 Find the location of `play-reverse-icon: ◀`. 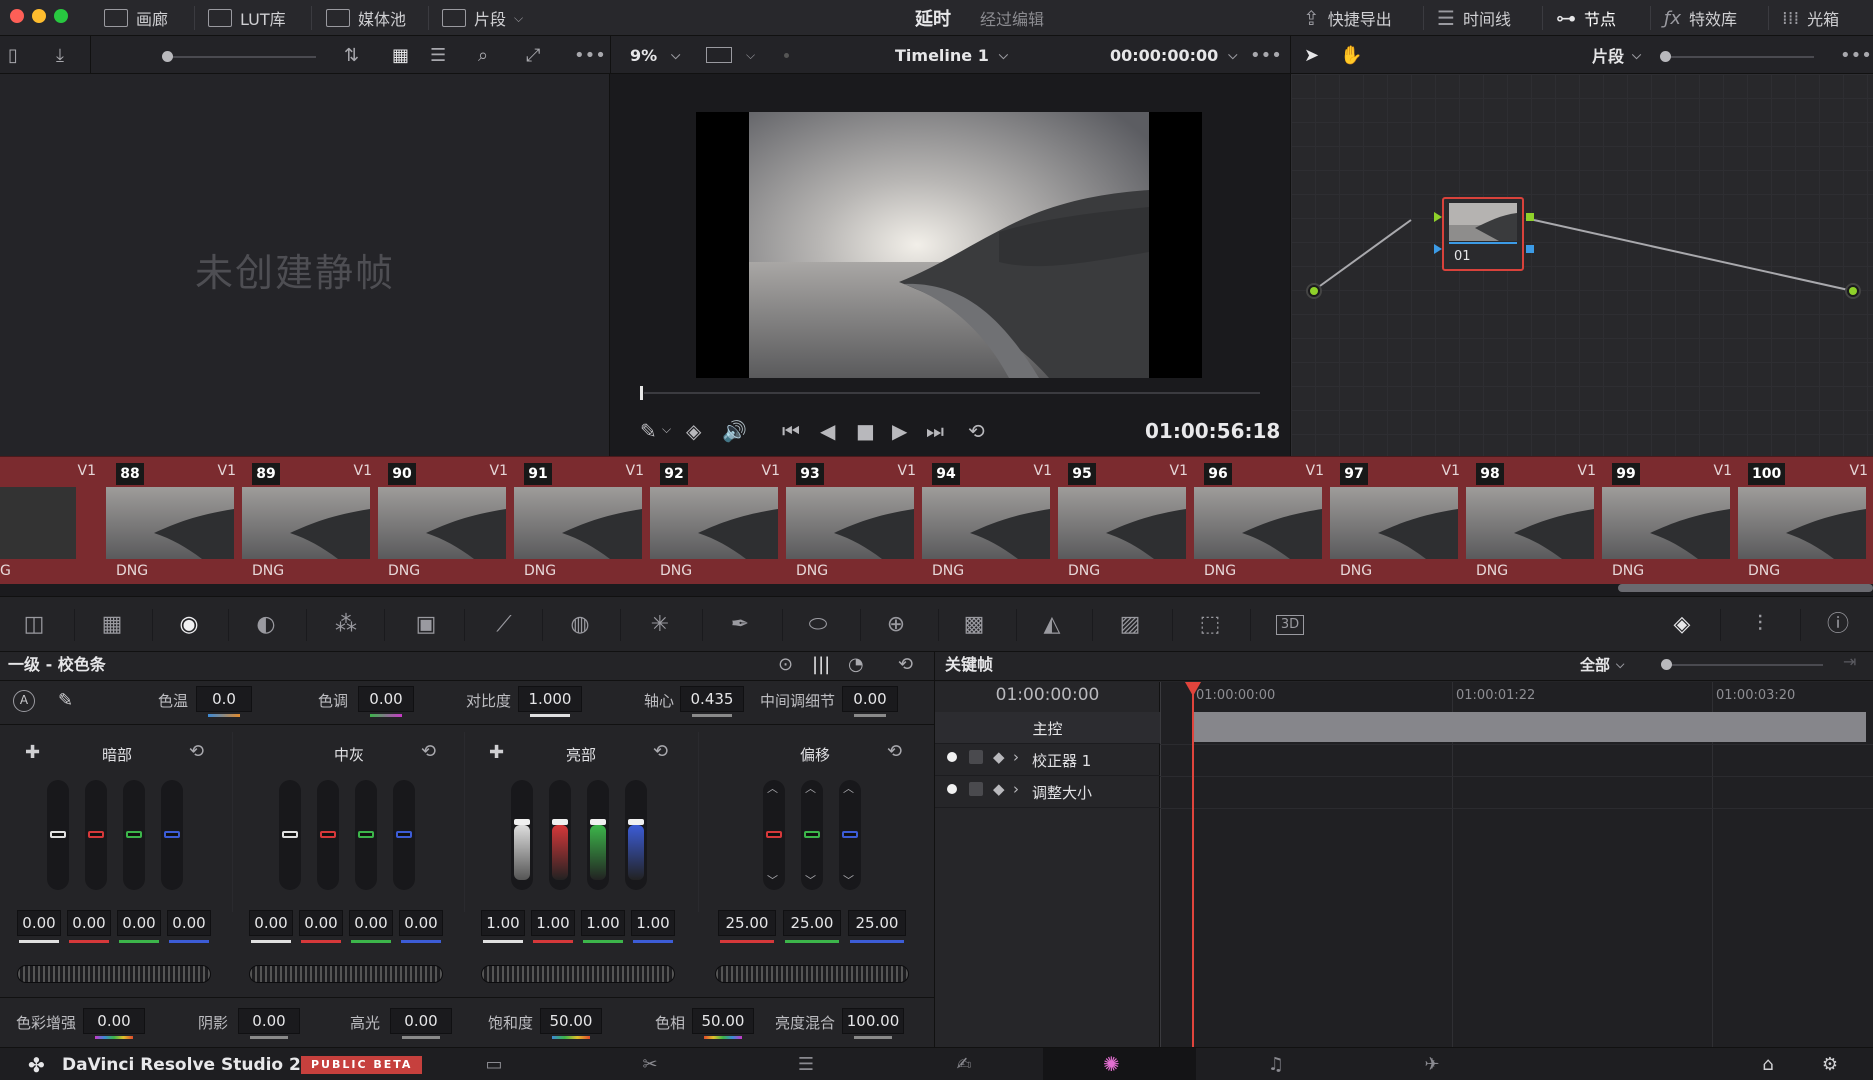

play-reverse-icon: ◀ is located at coordinates (827, 431).